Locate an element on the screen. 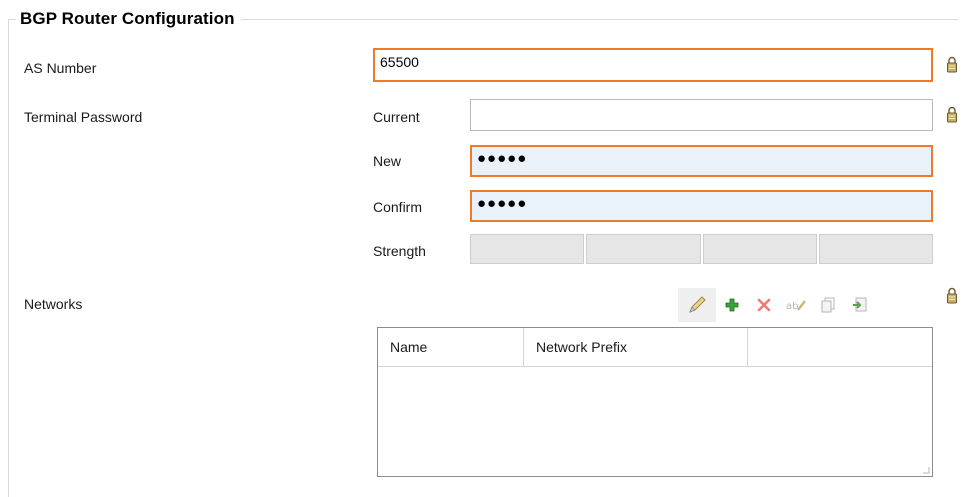  column-header-filler is located at coordinates (840, 347).